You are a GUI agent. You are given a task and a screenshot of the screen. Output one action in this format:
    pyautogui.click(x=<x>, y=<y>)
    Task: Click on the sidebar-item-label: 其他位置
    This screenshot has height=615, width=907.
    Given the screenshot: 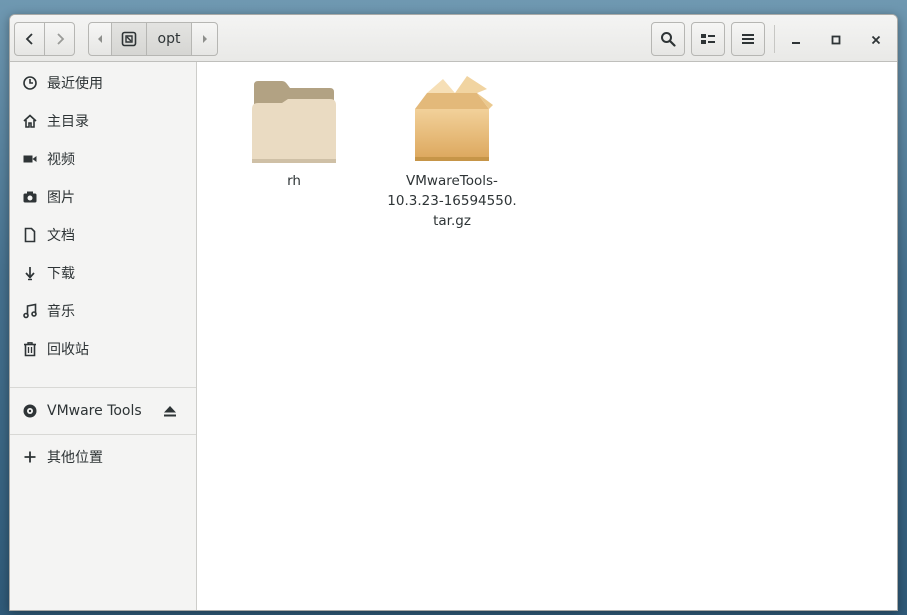 What is the action you would take?
    pyautogui.click(x=75, y=458)
    